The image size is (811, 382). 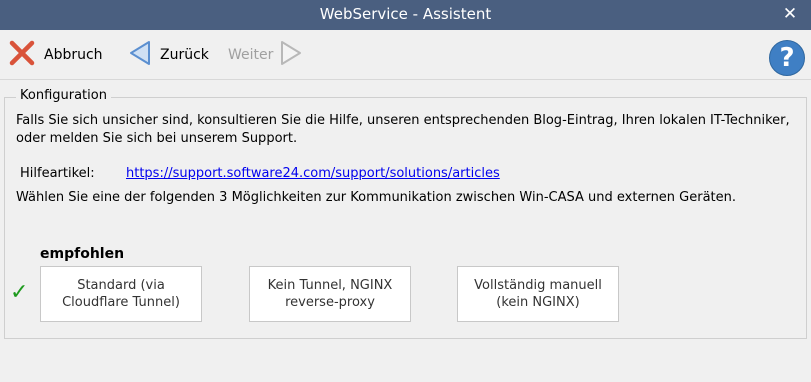 I want to click on group-title: Konfiguration, so click(x=63, y=95).